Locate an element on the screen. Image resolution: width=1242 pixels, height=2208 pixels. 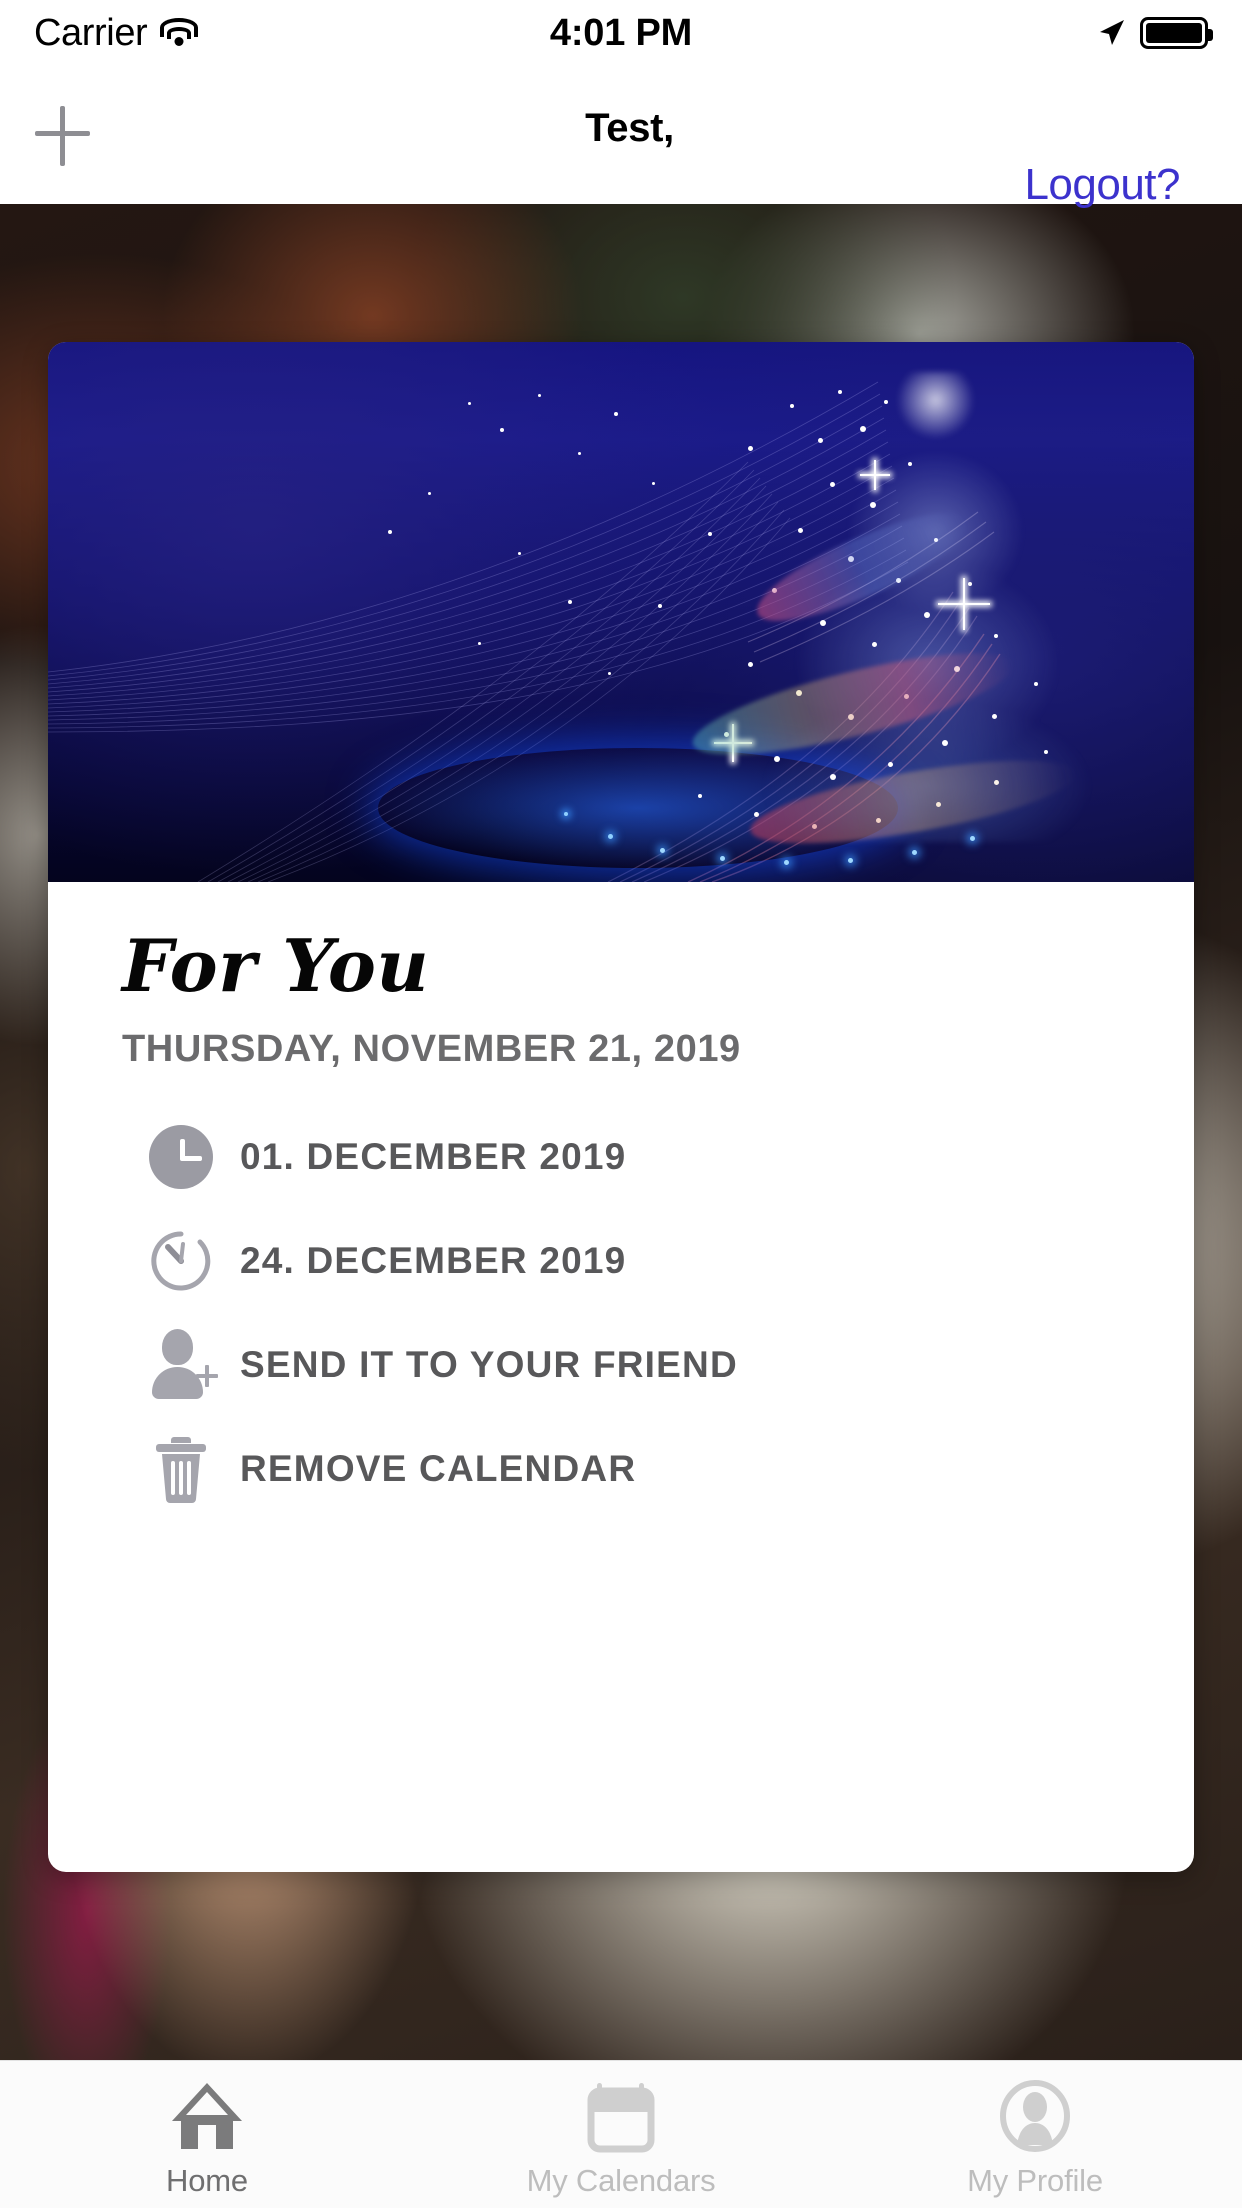
list-item-label: 24. DECEMBER 2019 is located at coordinates (433, 1260).